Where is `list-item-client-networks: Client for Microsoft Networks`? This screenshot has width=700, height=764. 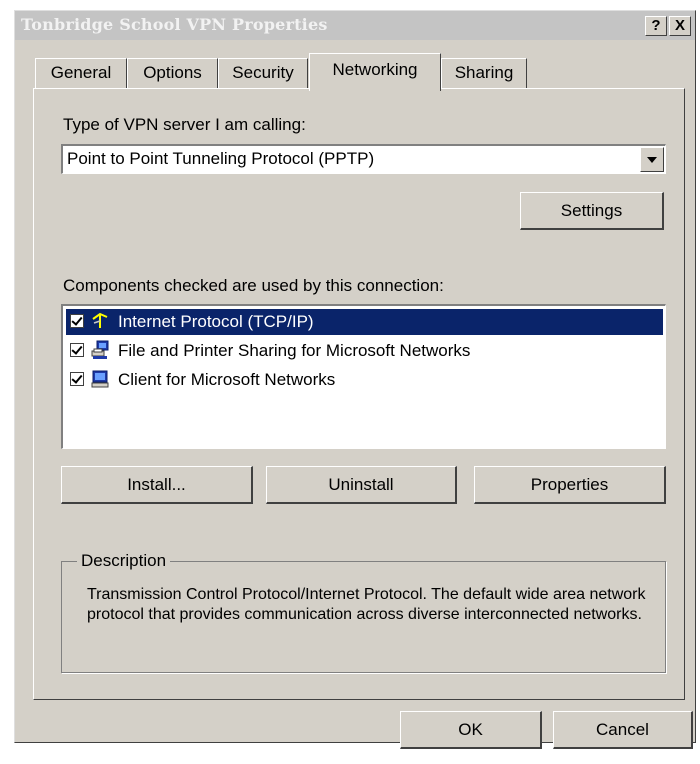 list-item-client-networks: Client for Microsoft Networks is located at coordinates (364, 380).